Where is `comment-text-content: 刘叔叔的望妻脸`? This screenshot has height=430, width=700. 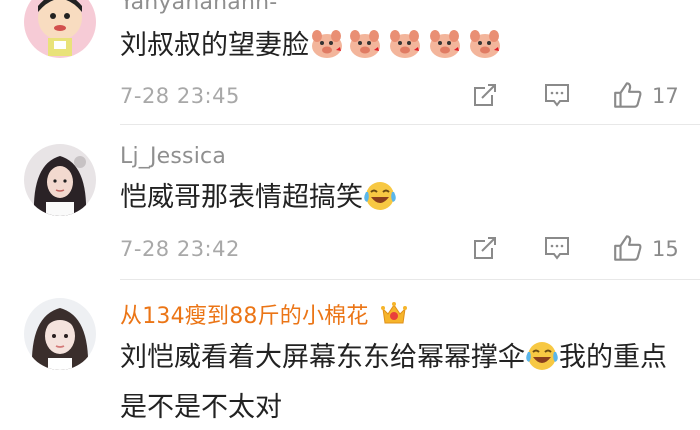
comment-text-content: 刘叔叔的望妻脸 is located at coordinates (214, 45).